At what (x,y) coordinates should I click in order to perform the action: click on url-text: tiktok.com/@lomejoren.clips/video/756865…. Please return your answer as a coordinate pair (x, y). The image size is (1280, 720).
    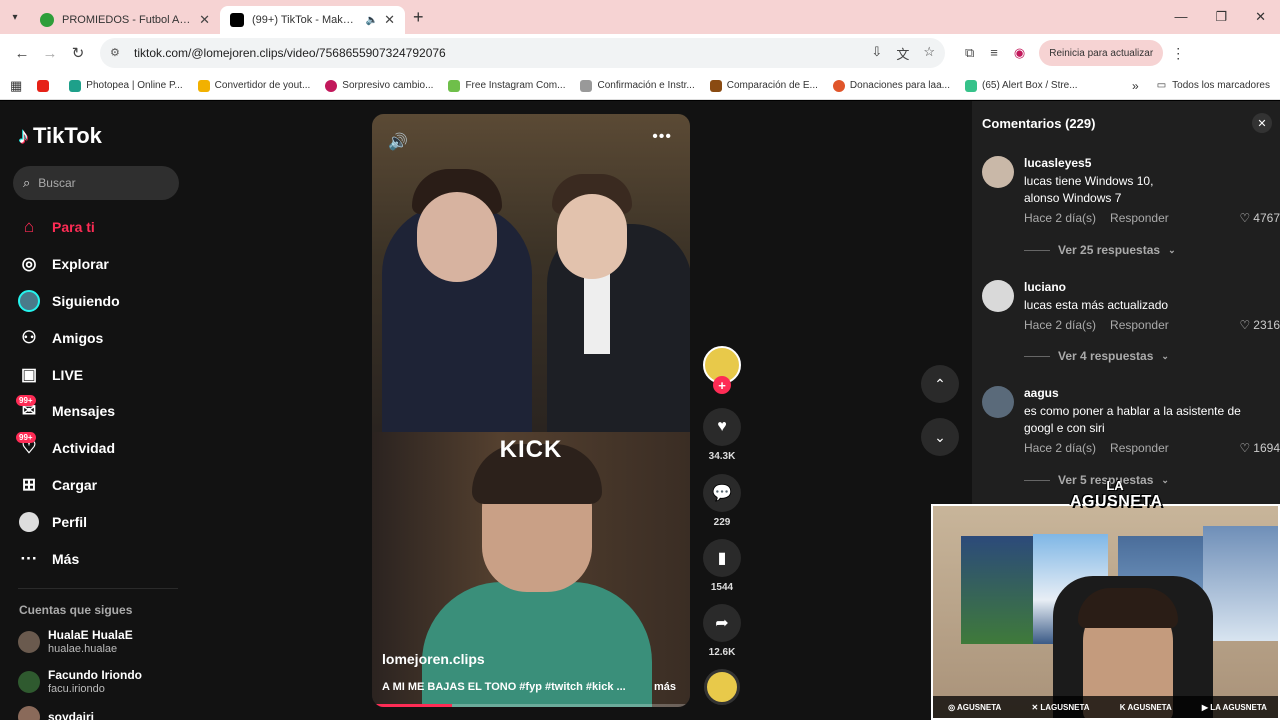
    Looking at the image, I should click on (290, 53).